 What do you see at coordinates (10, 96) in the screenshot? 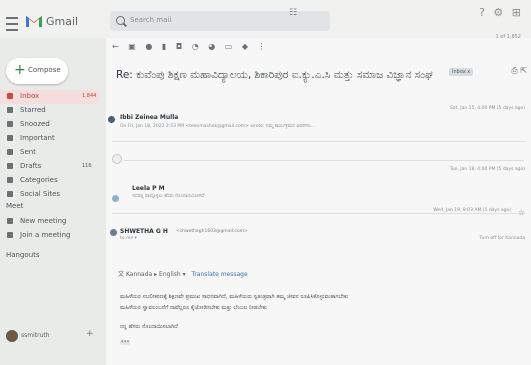
I see `inbox-icon` at bounding box center [10, 96].